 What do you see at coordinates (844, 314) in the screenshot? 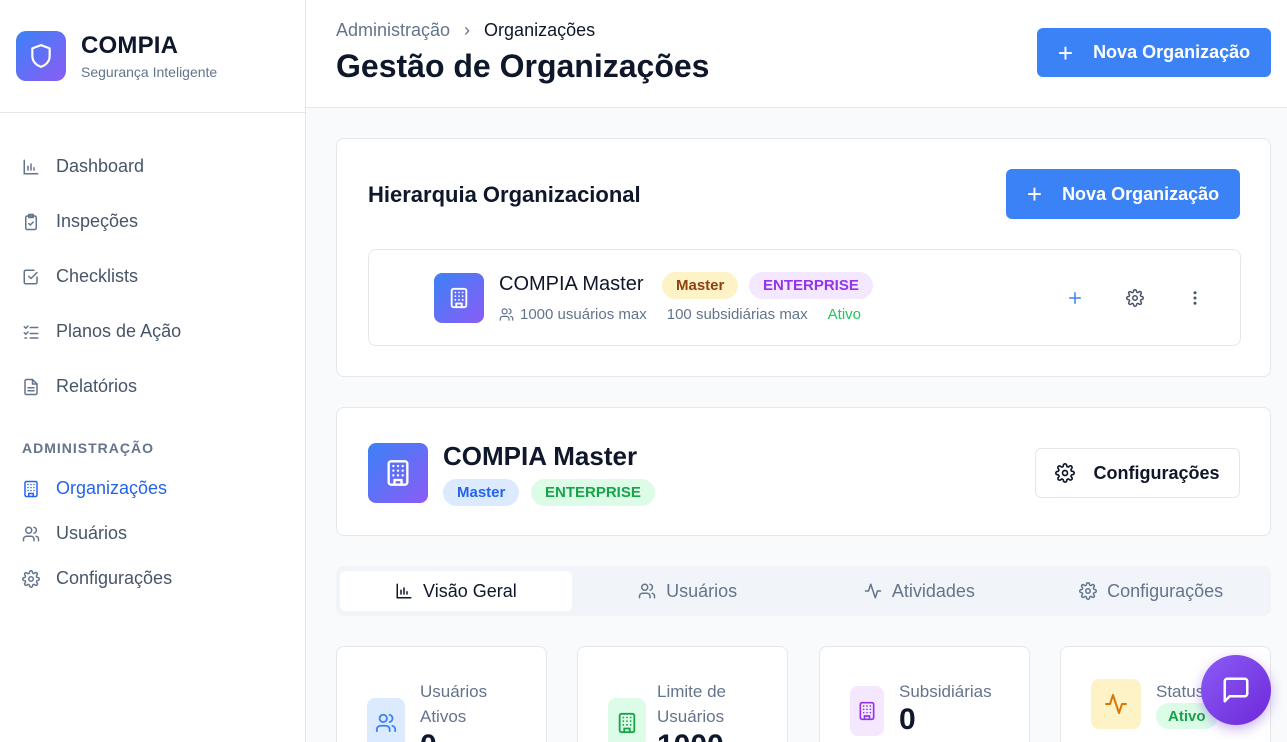
I see `org-status: Ativo` at bounding box center [844, 314].